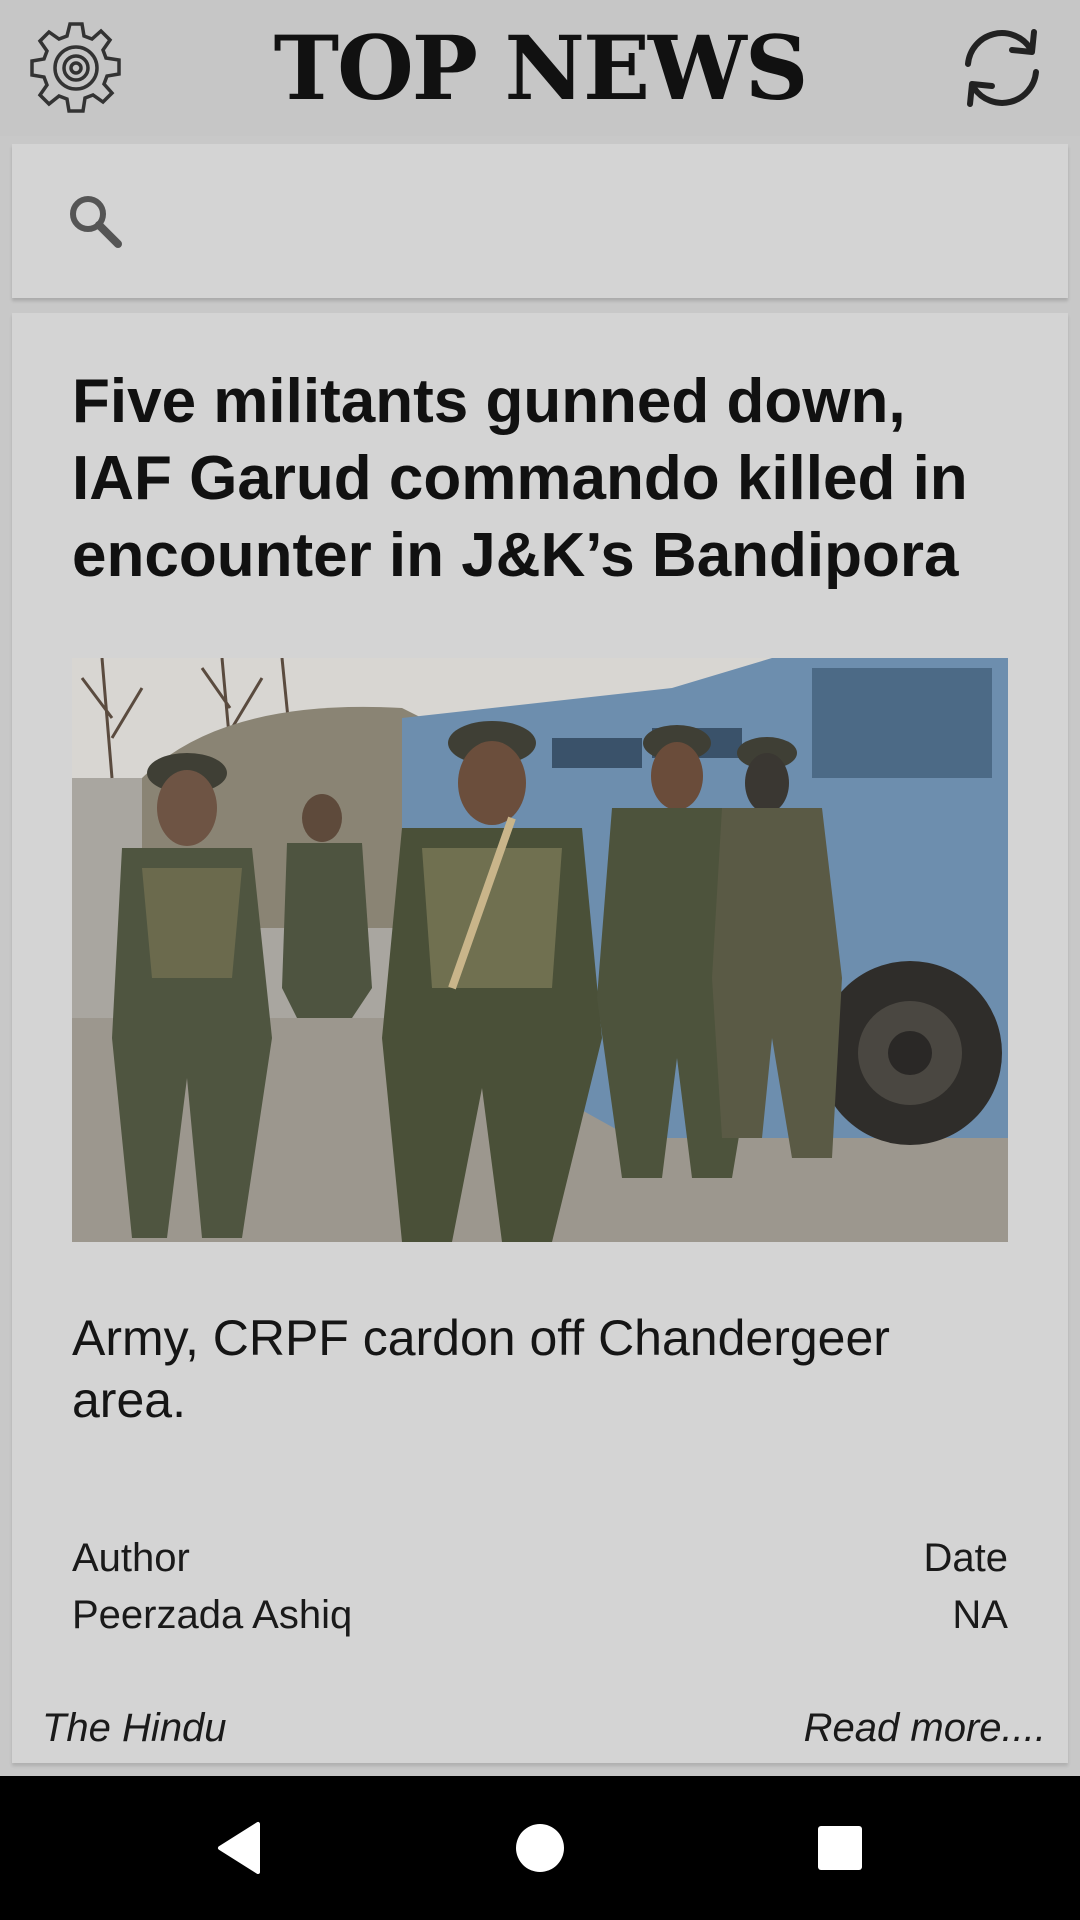 The width and height of the screenshot is (1080, 1920). Describe the element at coordinates (966, 1558) in the screenshot. I see `date-label: Date` at that location.